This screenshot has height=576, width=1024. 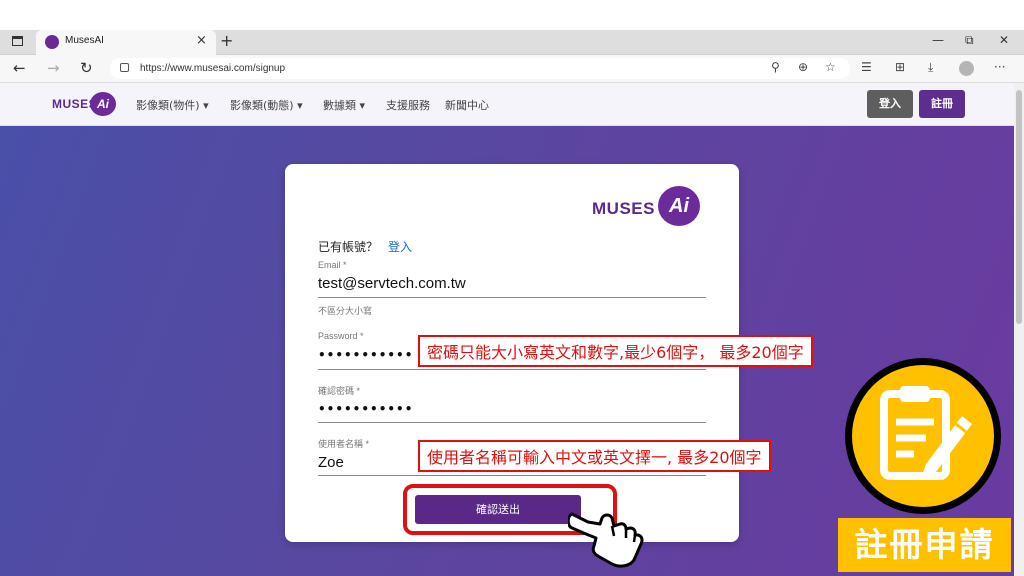 I want to click on menu-image-object: 影像類(物件) ▾, so click(x=172, y=105).